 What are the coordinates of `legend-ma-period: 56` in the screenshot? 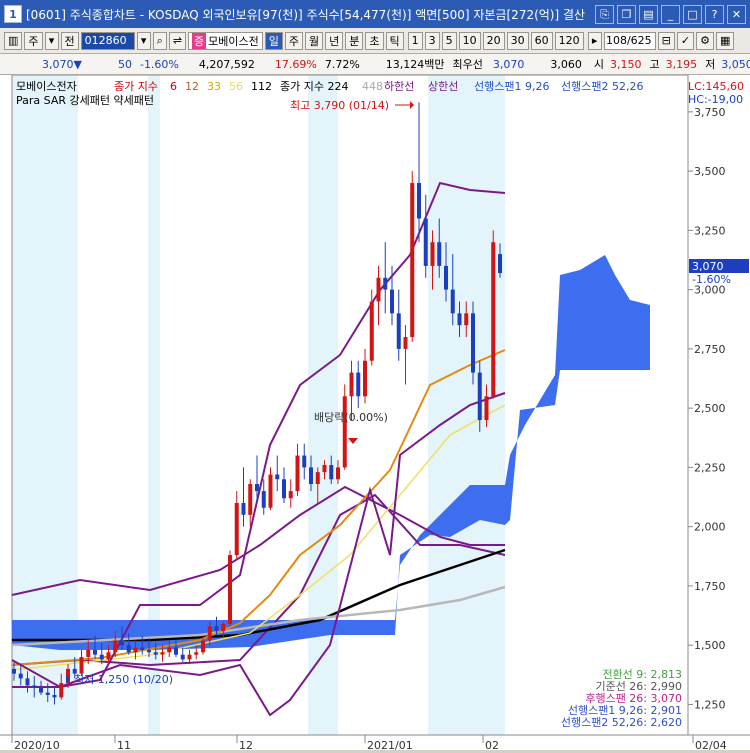 It's located at (236, 86).